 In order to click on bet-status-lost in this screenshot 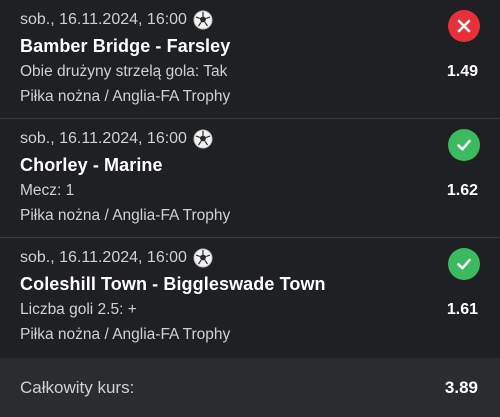, I will do `click(464, 26)`.